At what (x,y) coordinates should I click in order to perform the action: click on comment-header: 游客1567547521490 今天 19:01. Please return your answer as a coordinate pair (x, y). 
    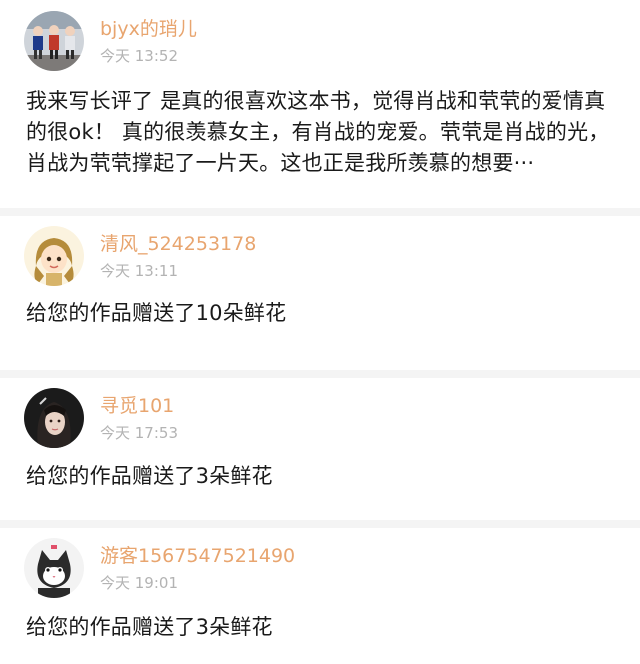
    Looking at the image, I should click on (159, 568).